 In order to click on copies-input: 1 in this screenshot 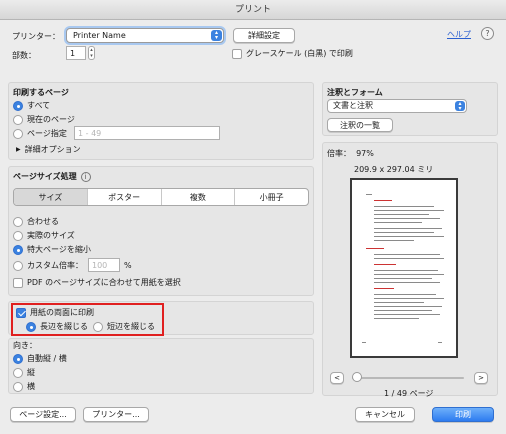, I will do `click(76, 53)`.